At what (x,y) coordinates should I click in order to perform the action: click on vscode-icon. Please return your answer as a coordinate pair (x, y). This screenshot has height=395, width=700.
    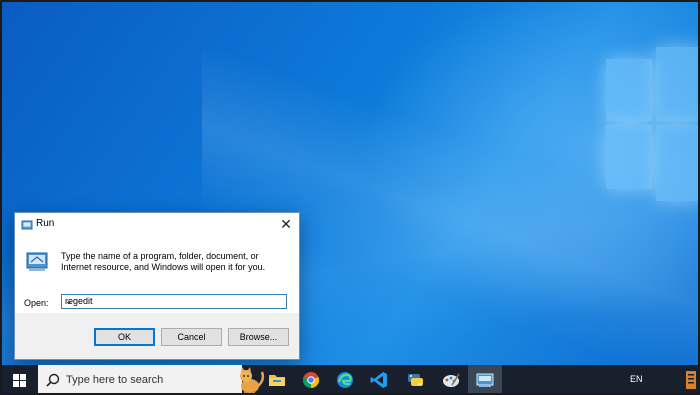
    Looking at the image, I should click on (378, 380).